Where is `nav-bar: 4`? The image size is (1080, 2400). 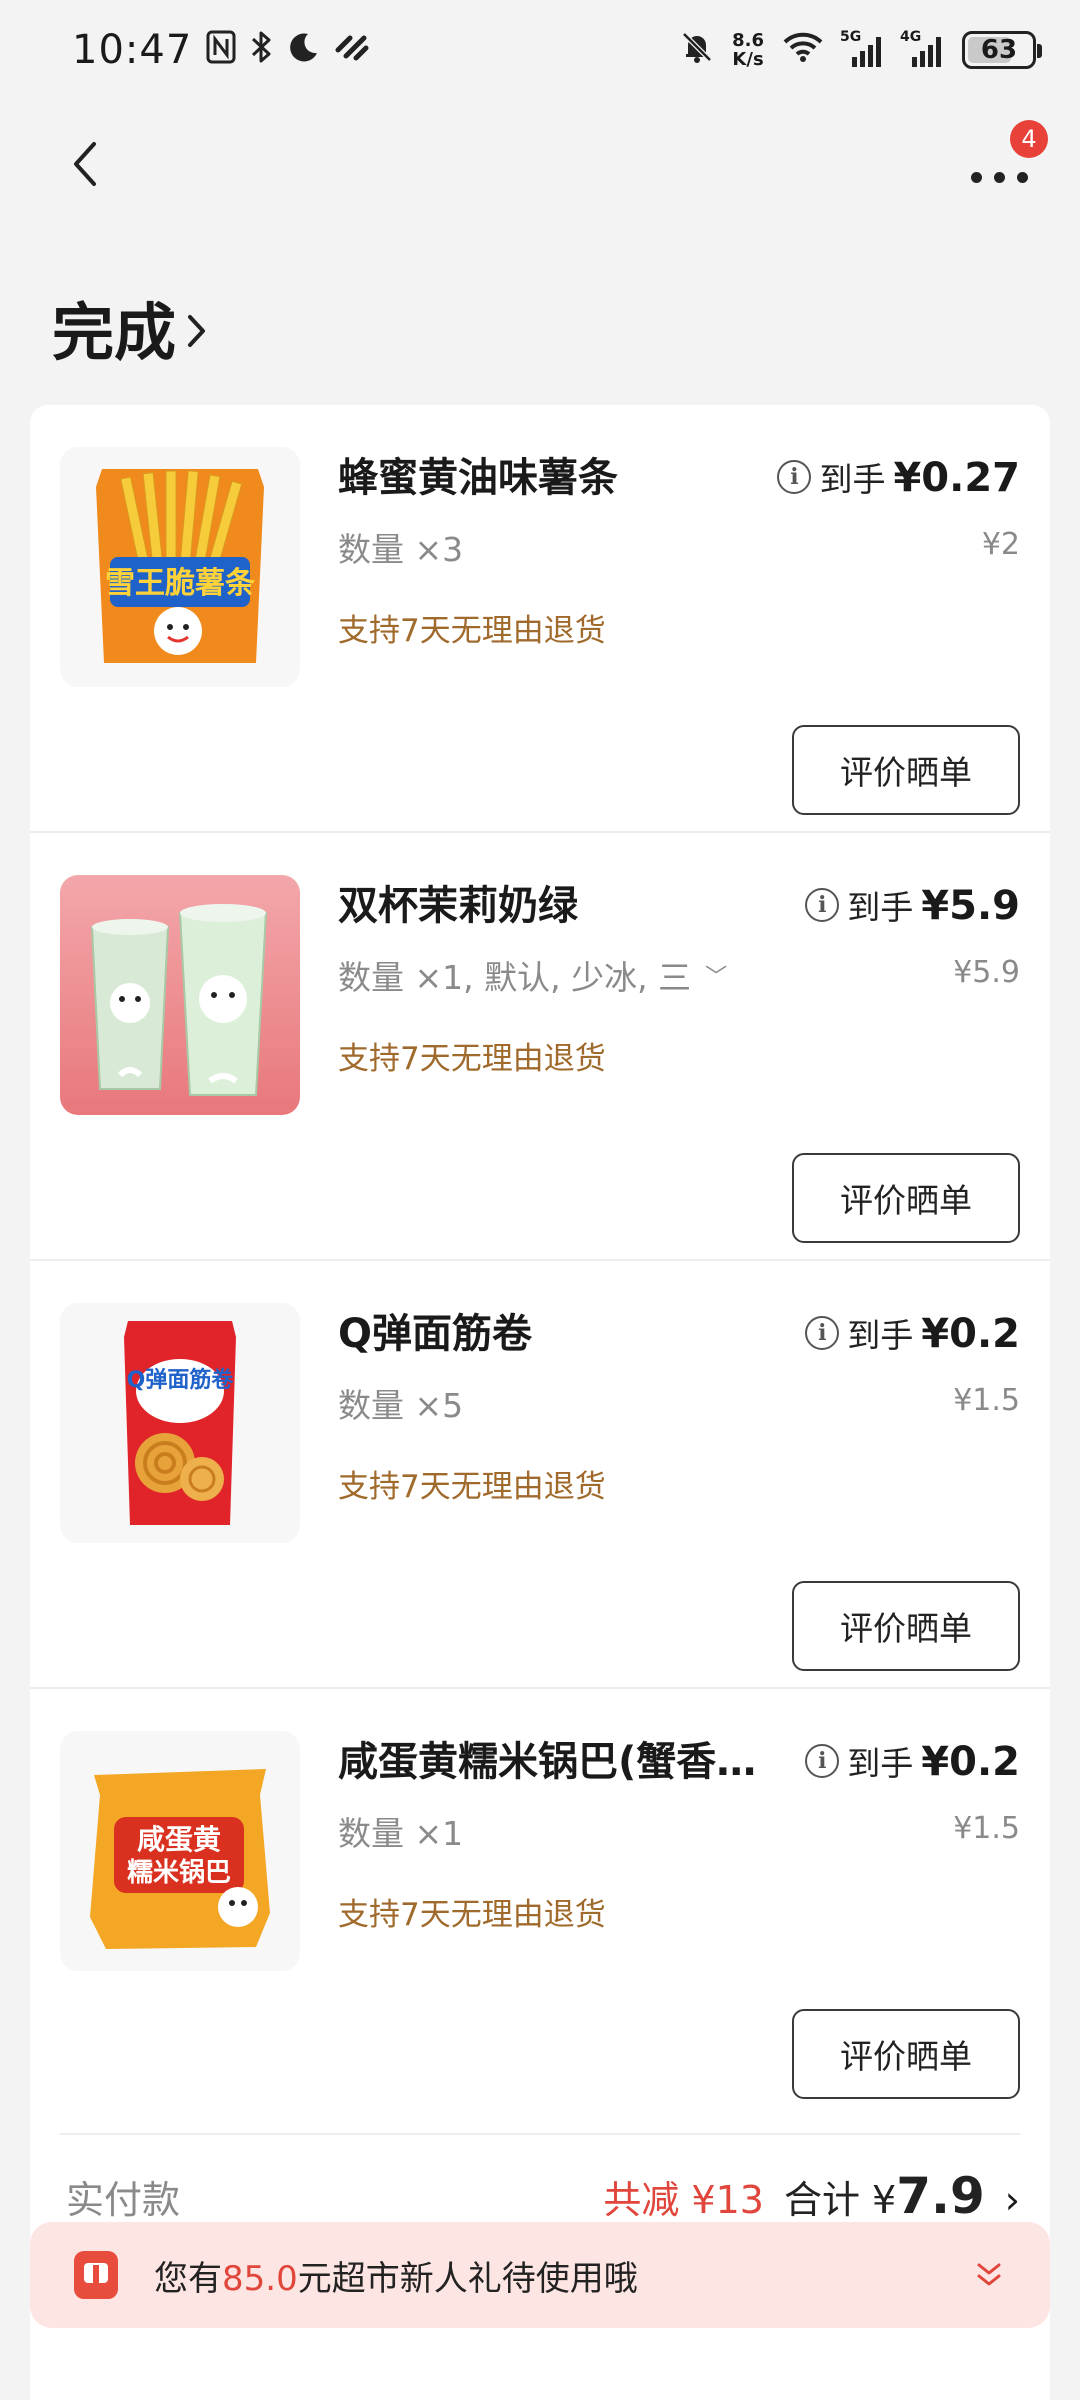
nav-bar: 4 is located at coordinates (540, 165).